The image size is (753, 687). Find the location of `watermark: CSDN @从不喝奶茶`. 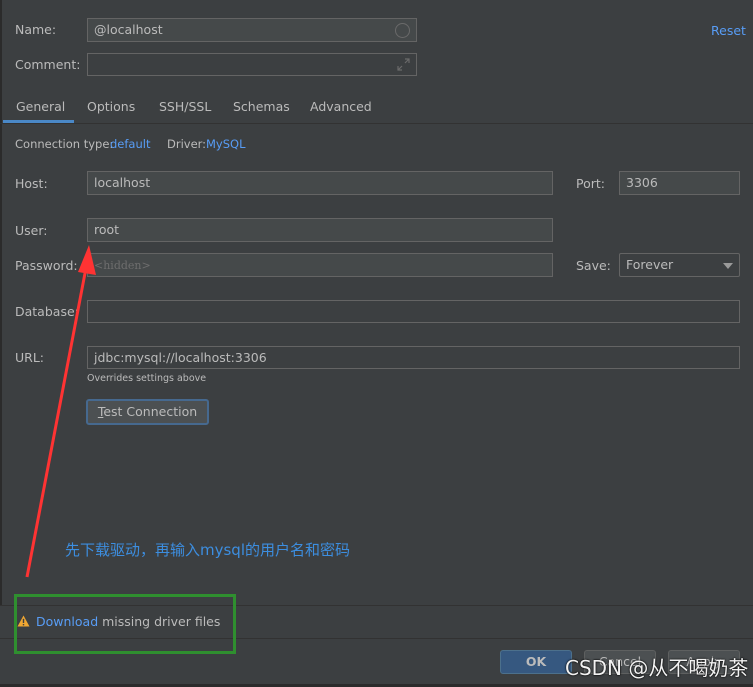

watermark: CSDN @从不喝奶茶 is located at coordinates (657, 668).